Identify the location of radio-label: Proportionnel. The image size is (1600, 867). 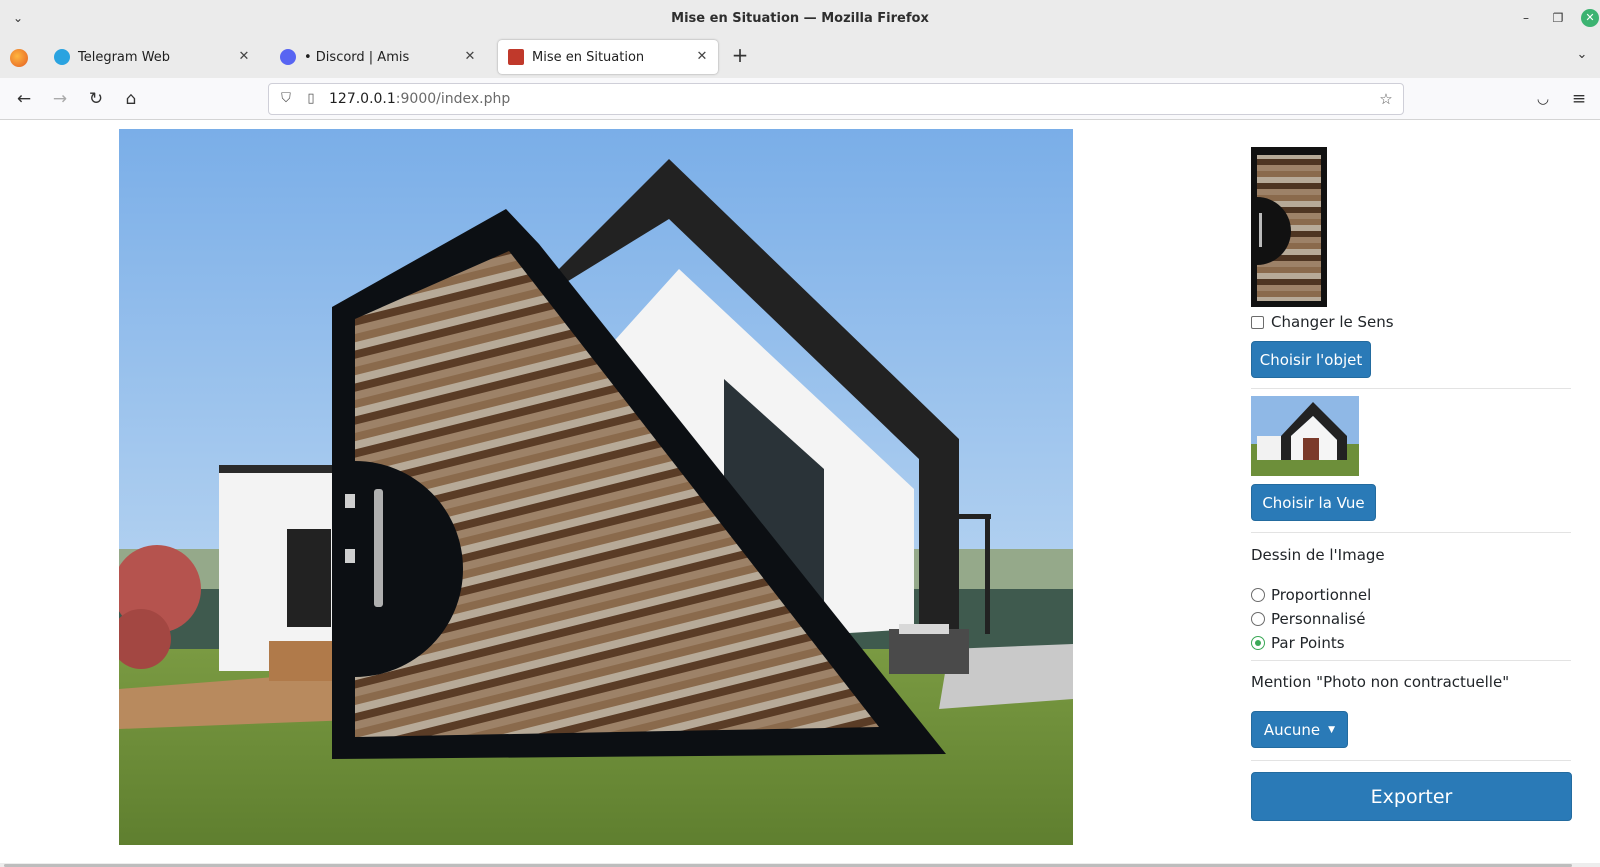
(1321, 595).